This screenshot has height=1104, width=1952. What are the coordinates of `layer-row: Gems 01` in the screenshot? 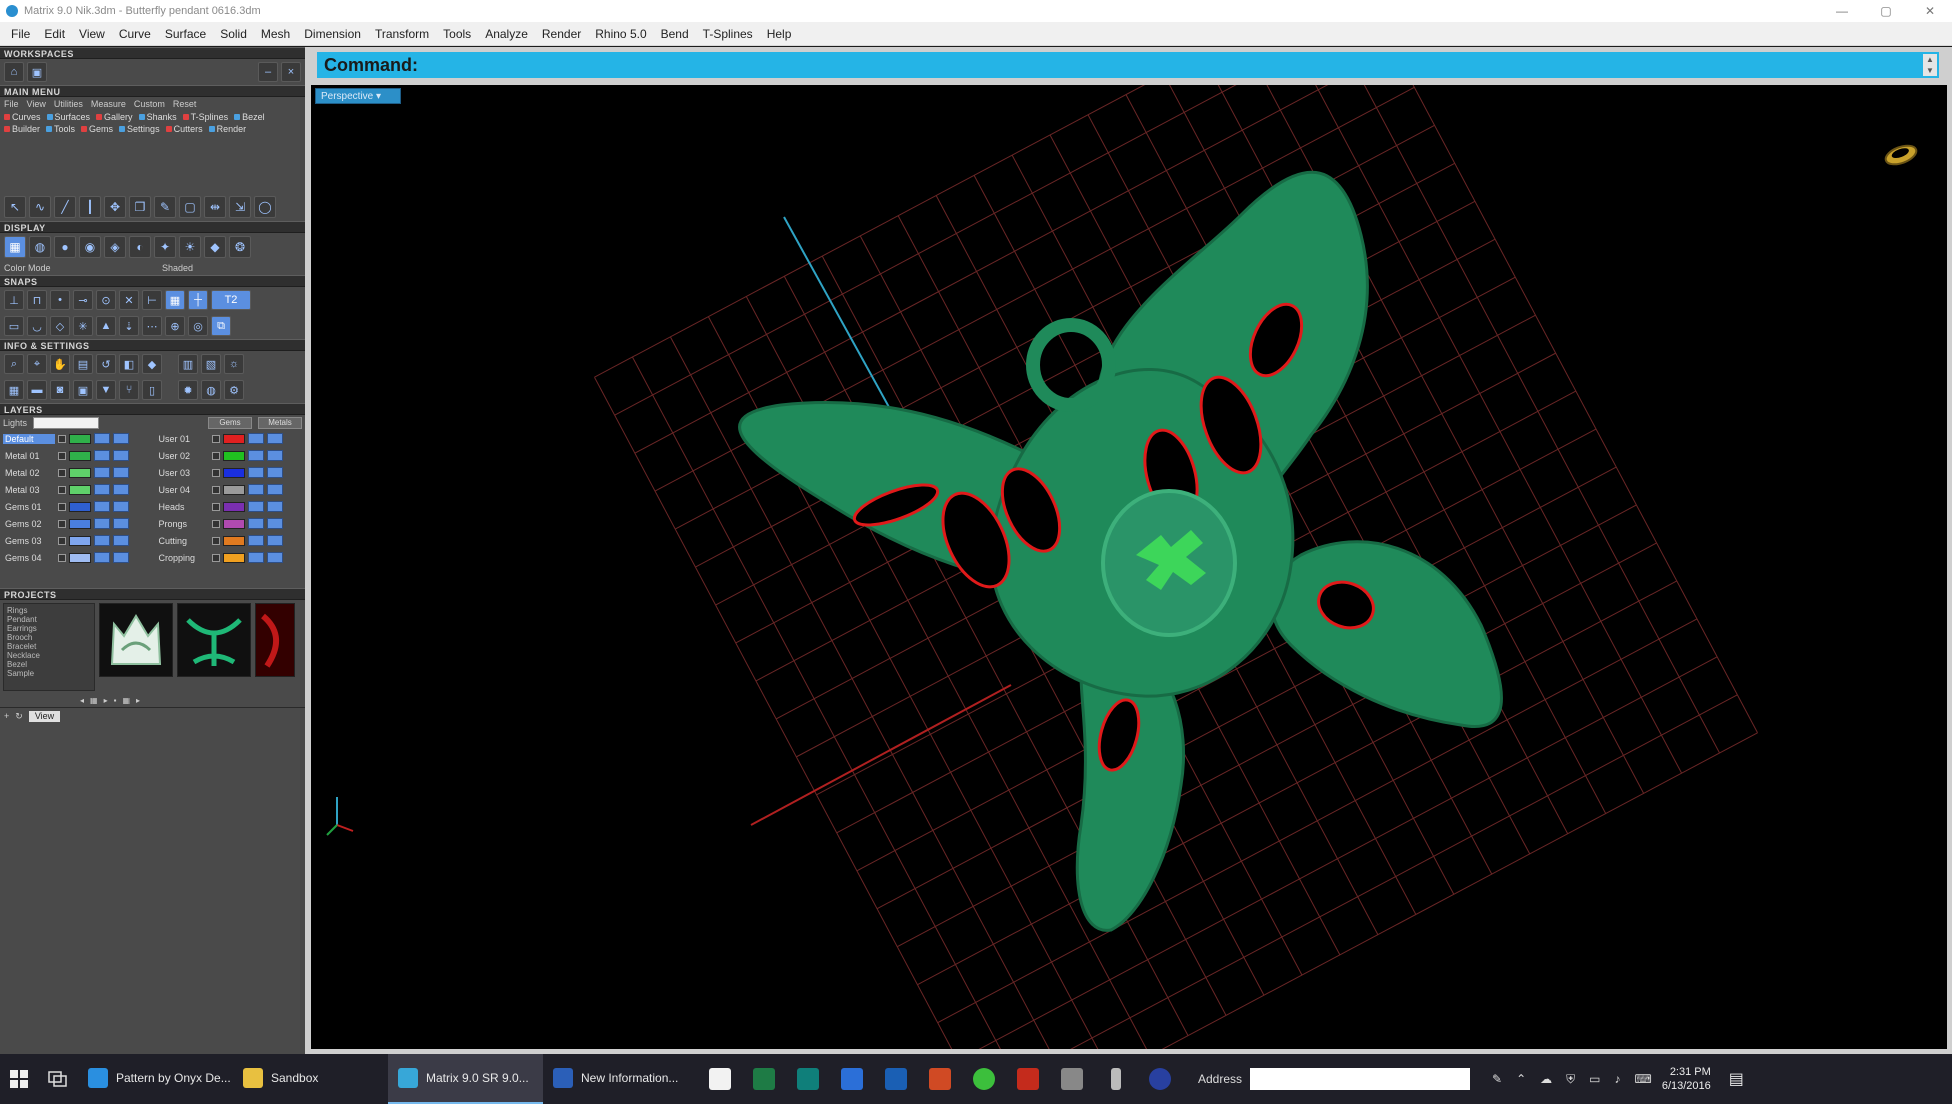 It's located at (76, 506).